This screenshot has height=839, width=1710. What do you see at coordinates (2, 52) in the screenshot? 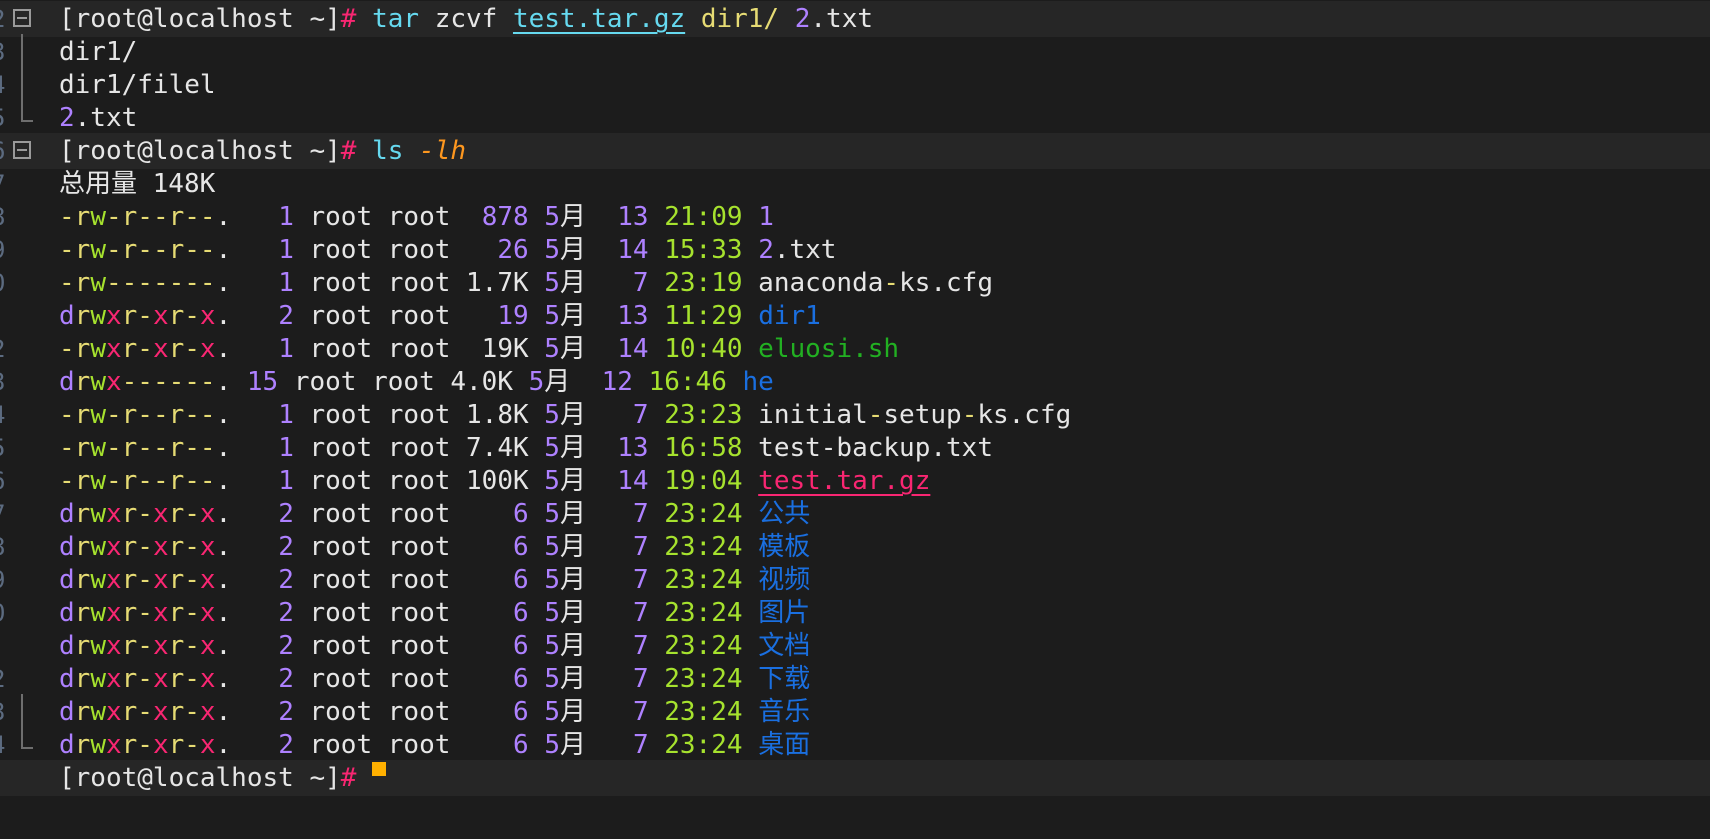
I see `line-number: 3` at bounding box center [2, 52].